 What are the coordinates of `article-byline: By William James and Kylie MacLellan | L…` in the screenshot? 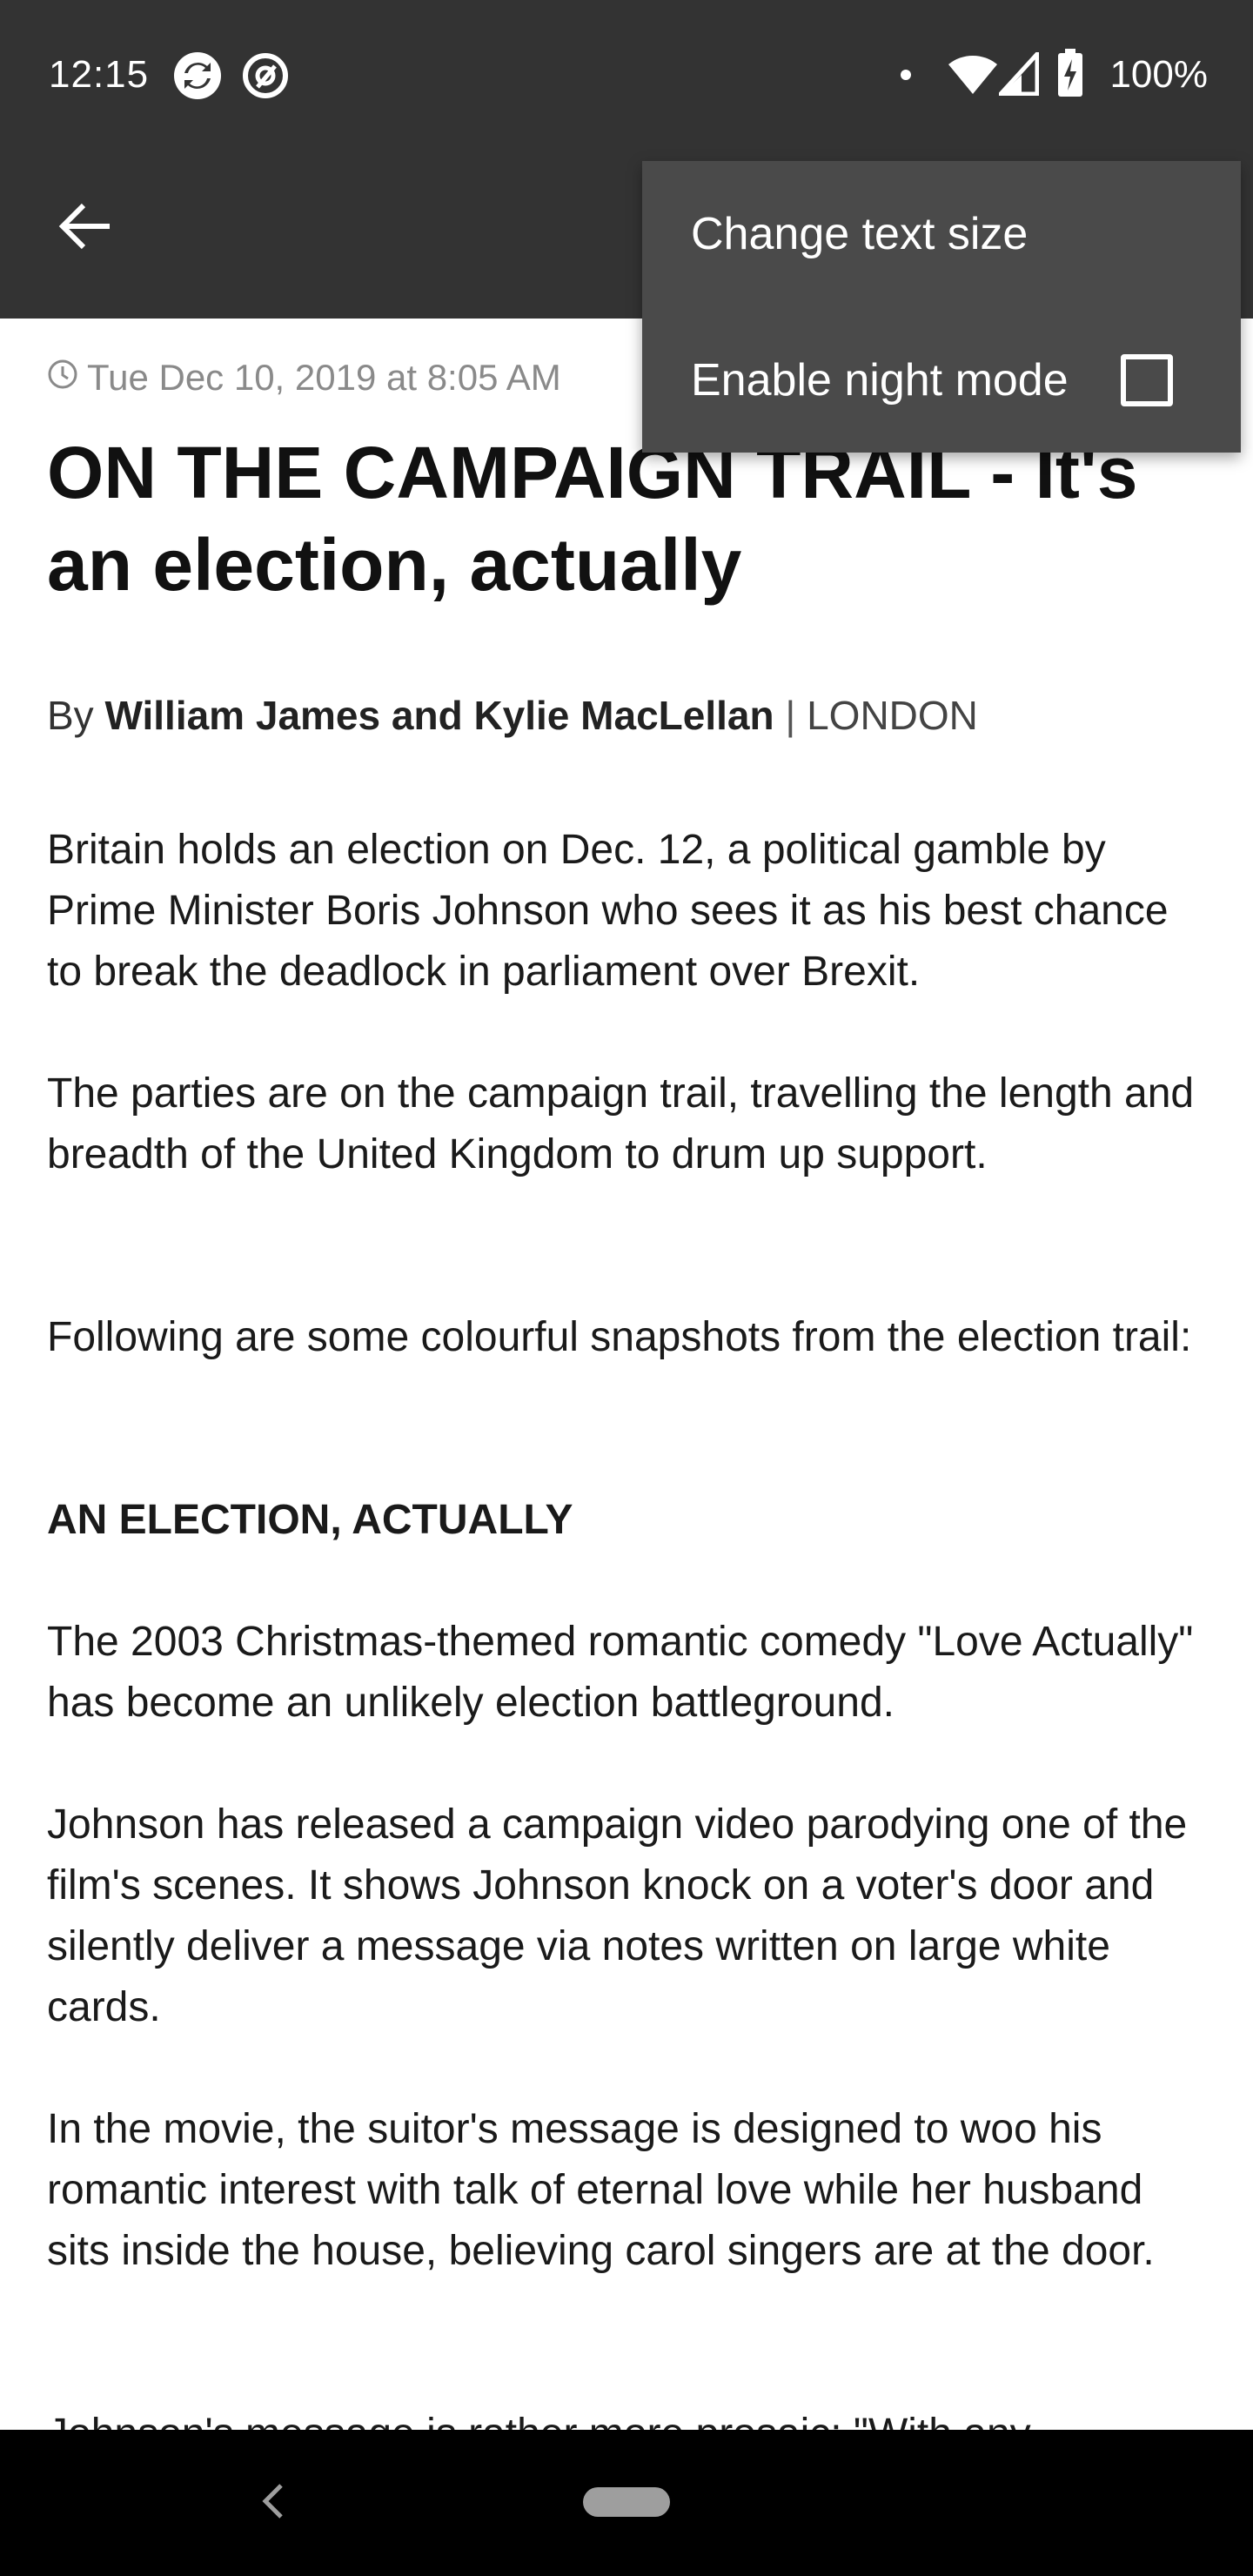 It's located at (512, 716).